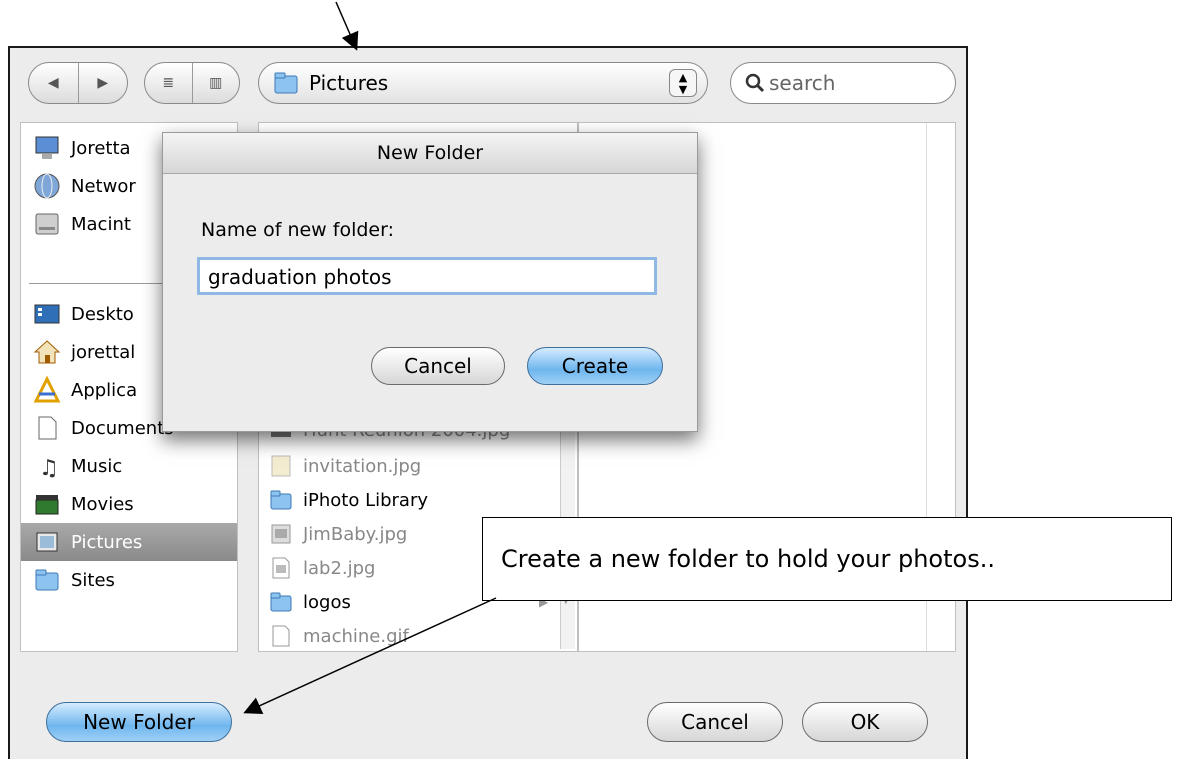 This screenshot has width=1180, height=759. I want to click on sidebar-item-label: jorettal, so click(103, 352).